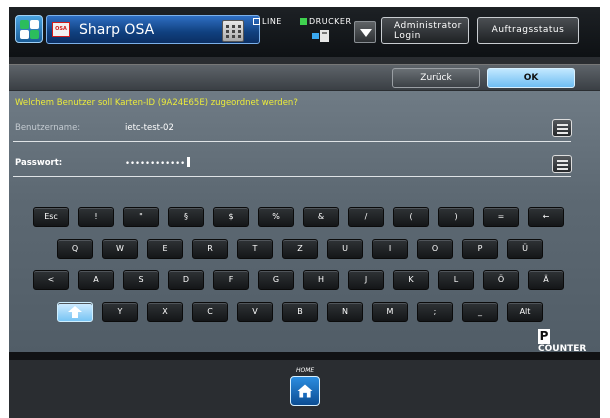 This screenshot has width=610, height=418. Describe the element at coordinates (210, 312) in the screenshot. I see `key-3-3: C` at that location.